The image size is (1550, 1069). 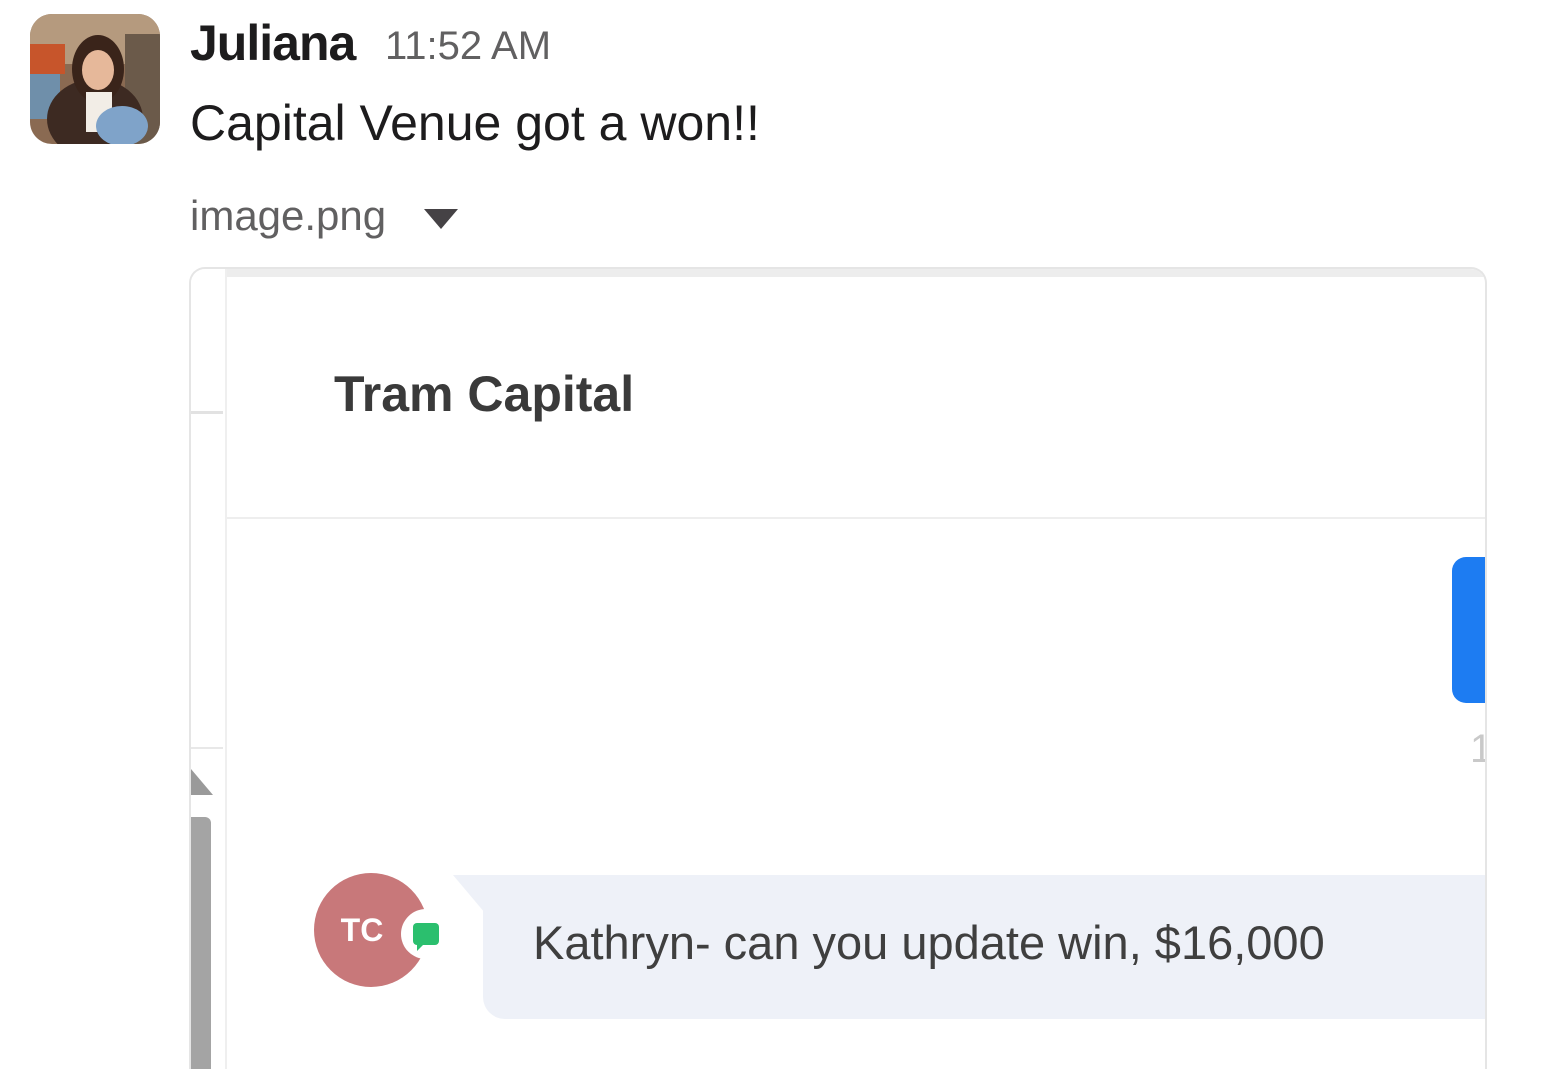 I want to click on attachment-header: image.png, so click(x=324, y=216).